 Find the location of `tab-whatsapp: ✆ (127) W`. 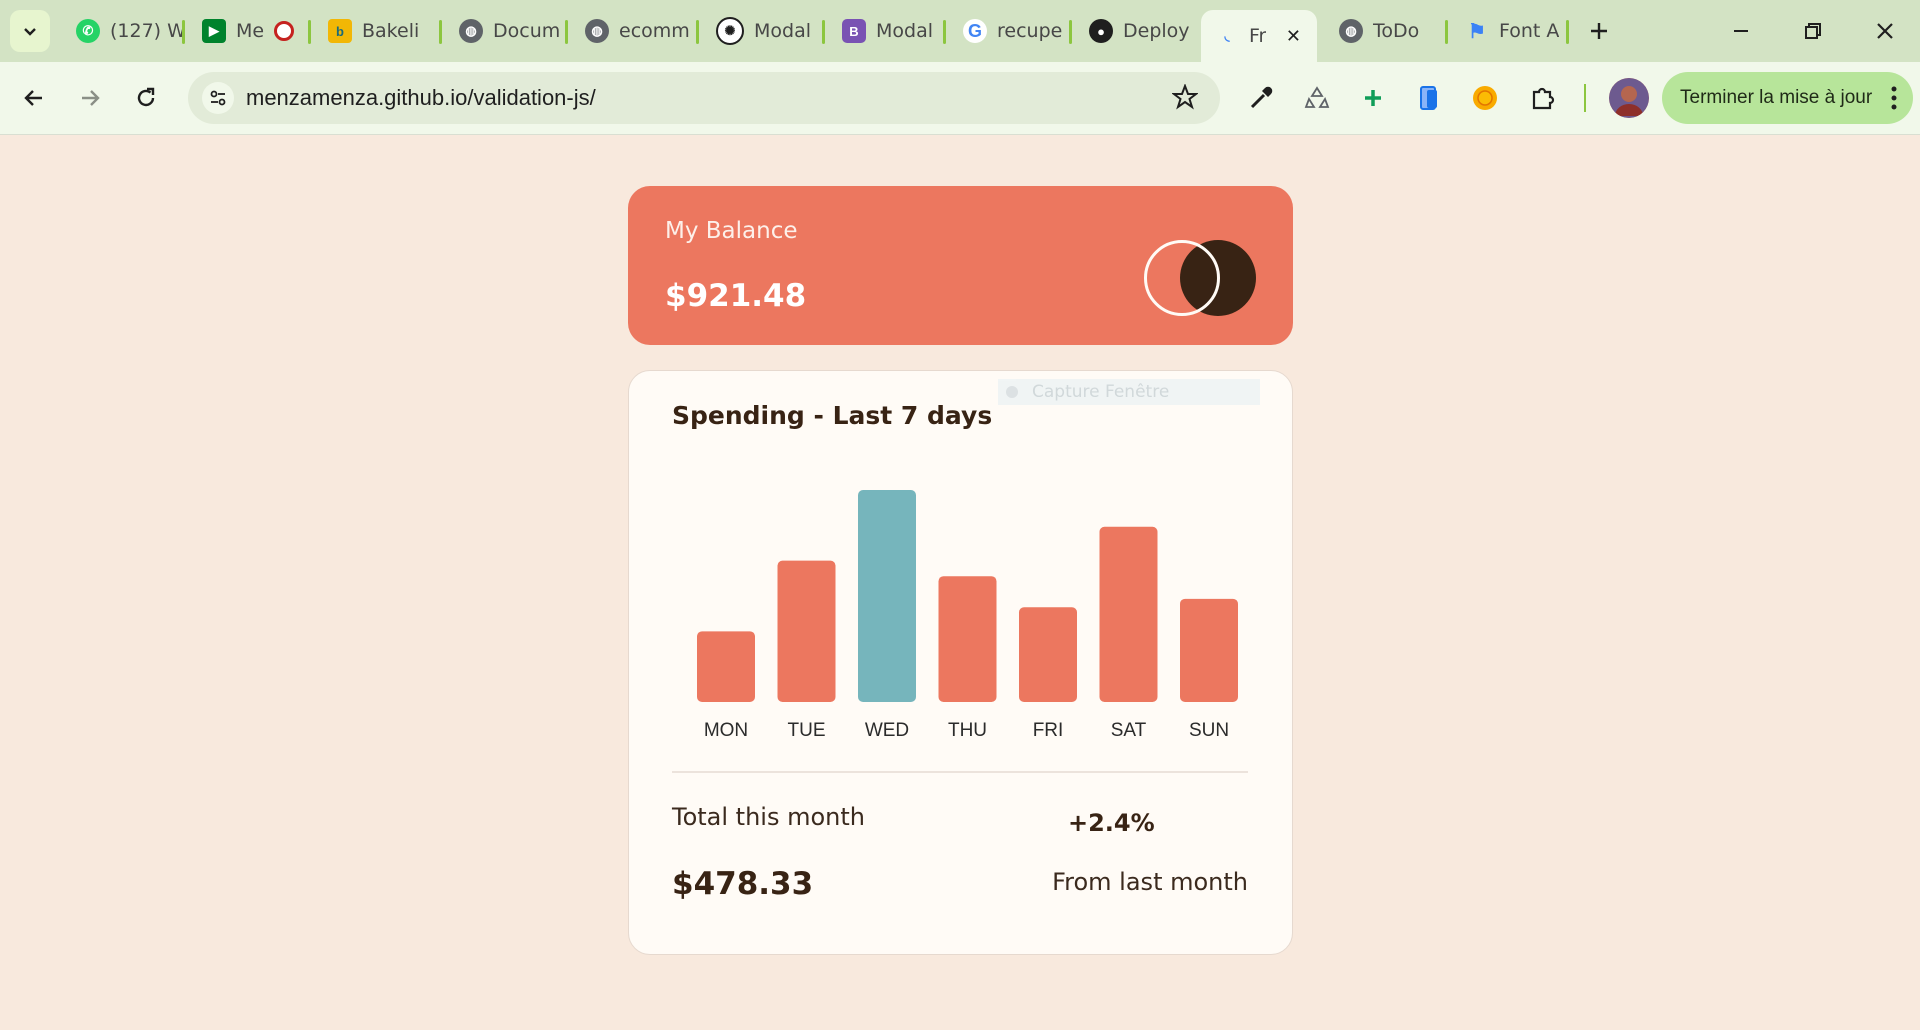

tab-whatsapp: ✆ (127) W is located at coordinates (122, 31).